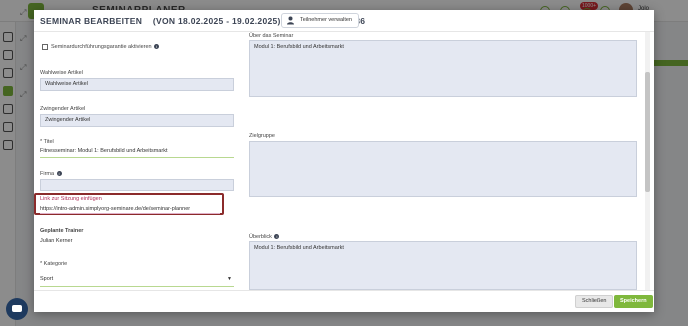 The height and width of the screenshot is (326, 688). I want to click on meeting-link-label: Link zur Sitzung einfügen, so click(71, 199).